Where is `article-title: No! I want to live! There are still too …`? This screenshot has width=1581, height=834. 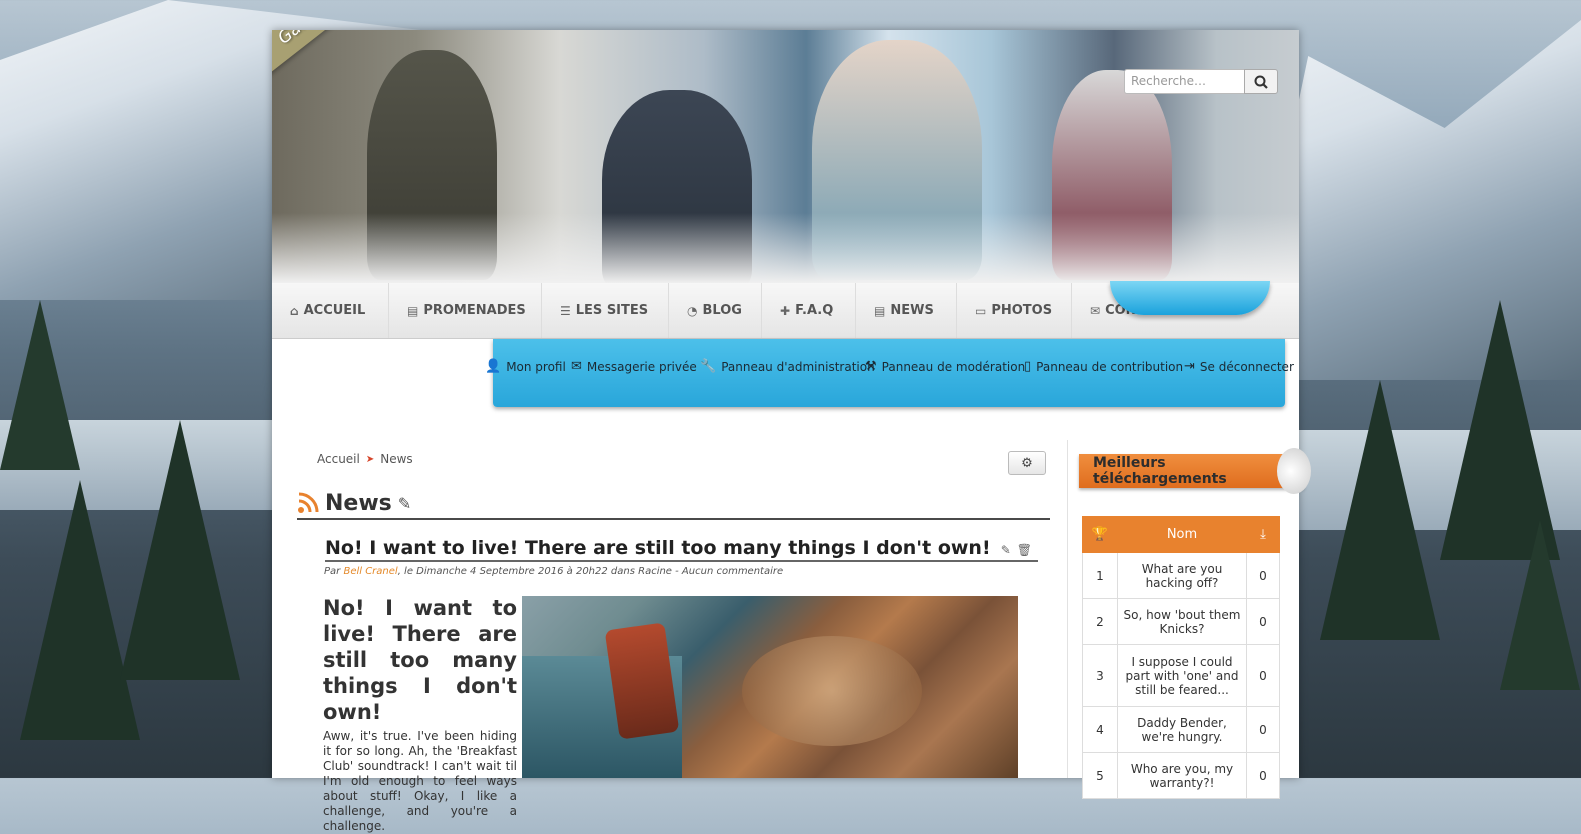
article-title: No! I want to live! There are still too … is located at coordinates (681, 548).